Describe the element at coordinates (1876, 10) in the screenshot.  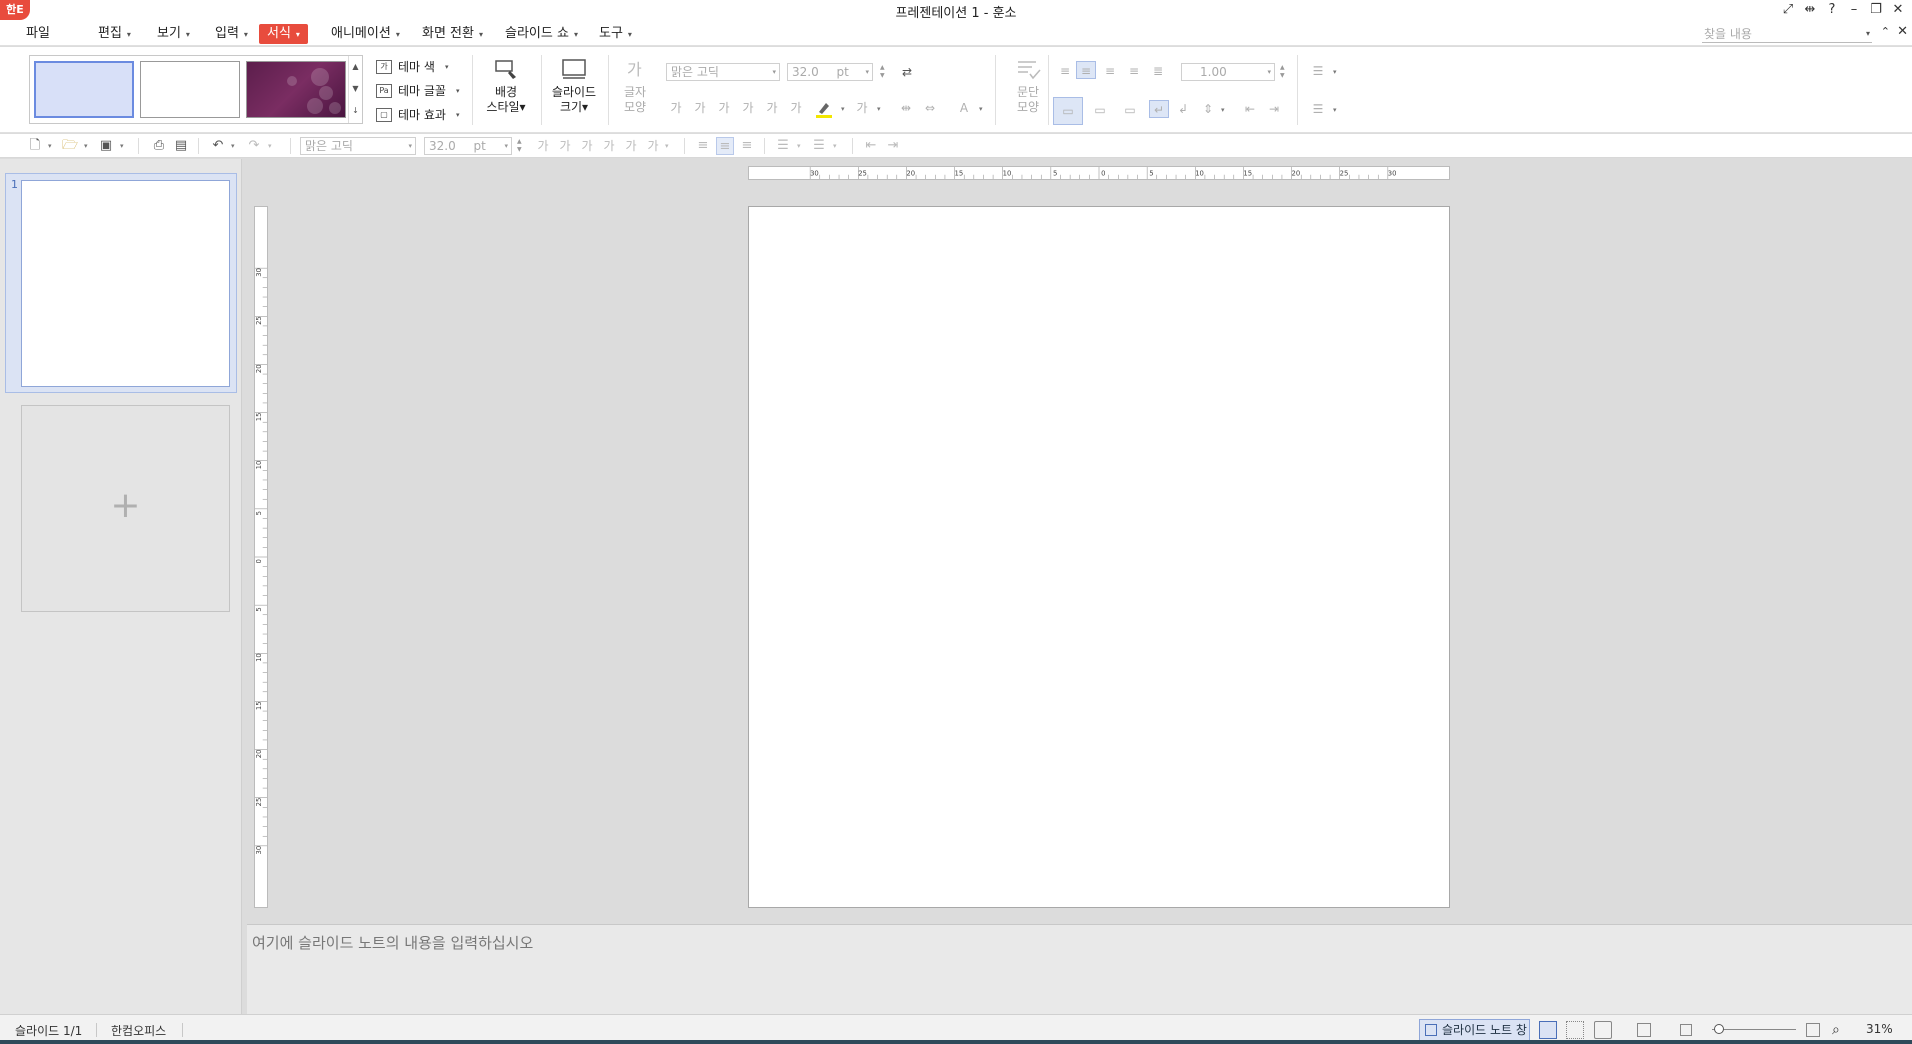
I see `restore-button: ❐` at that location.